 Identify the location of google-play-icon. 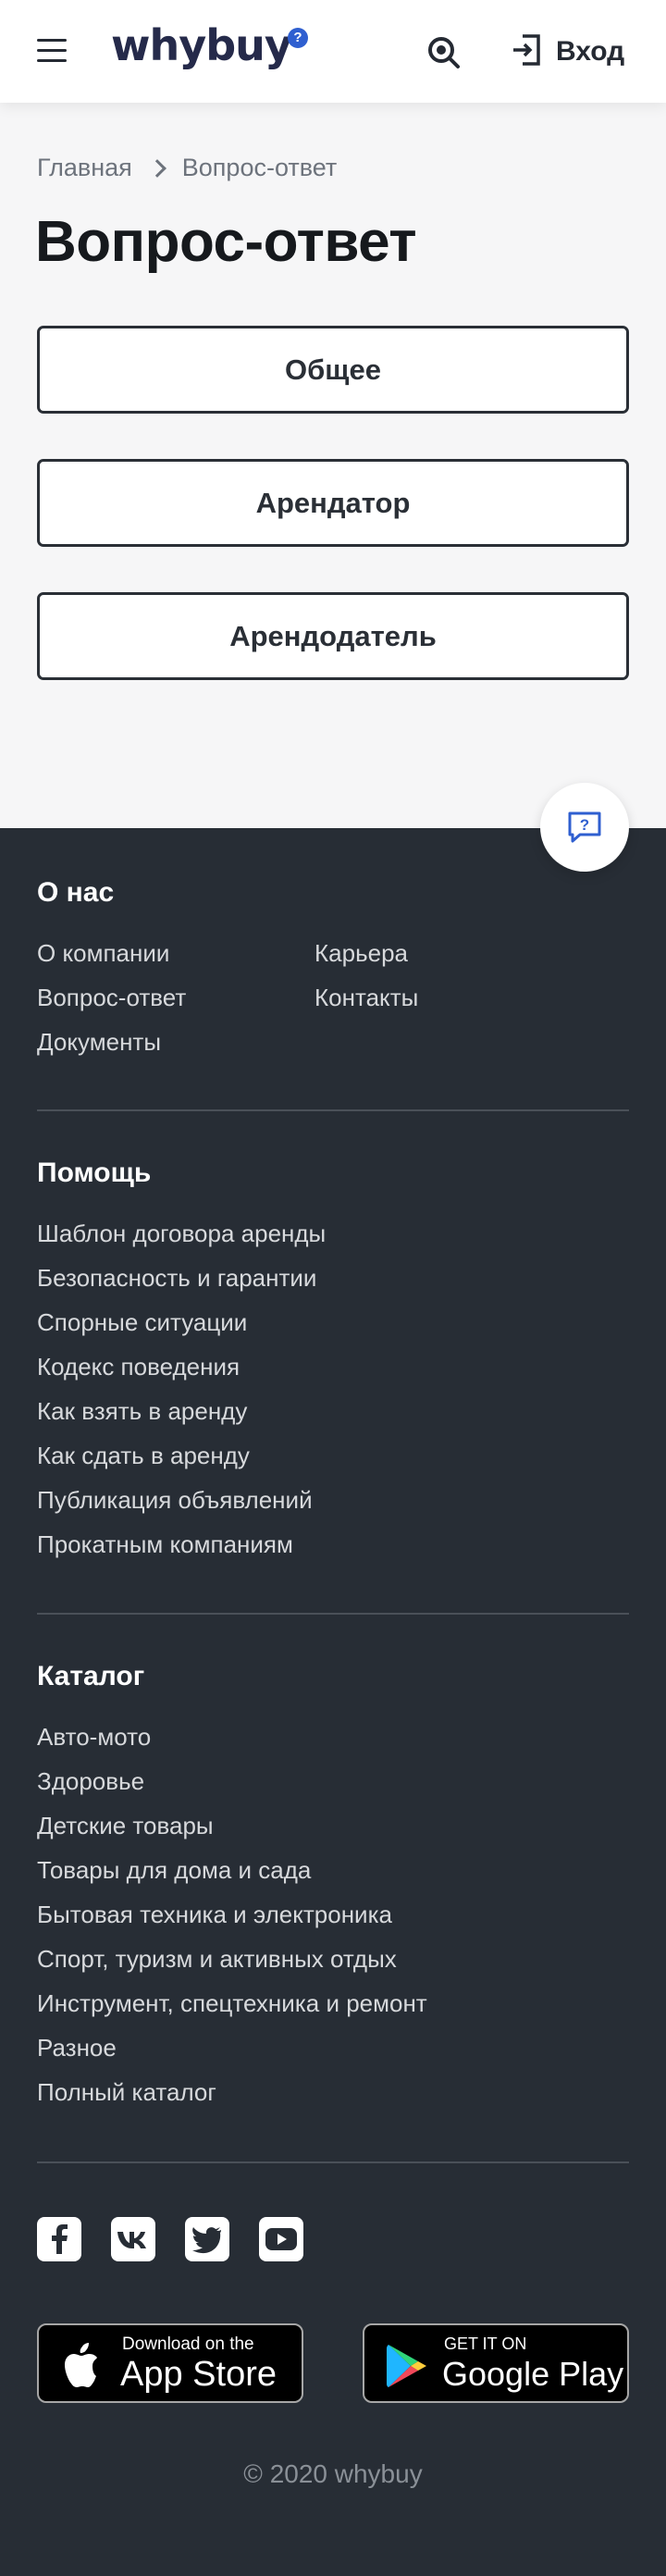
(407, 2366).